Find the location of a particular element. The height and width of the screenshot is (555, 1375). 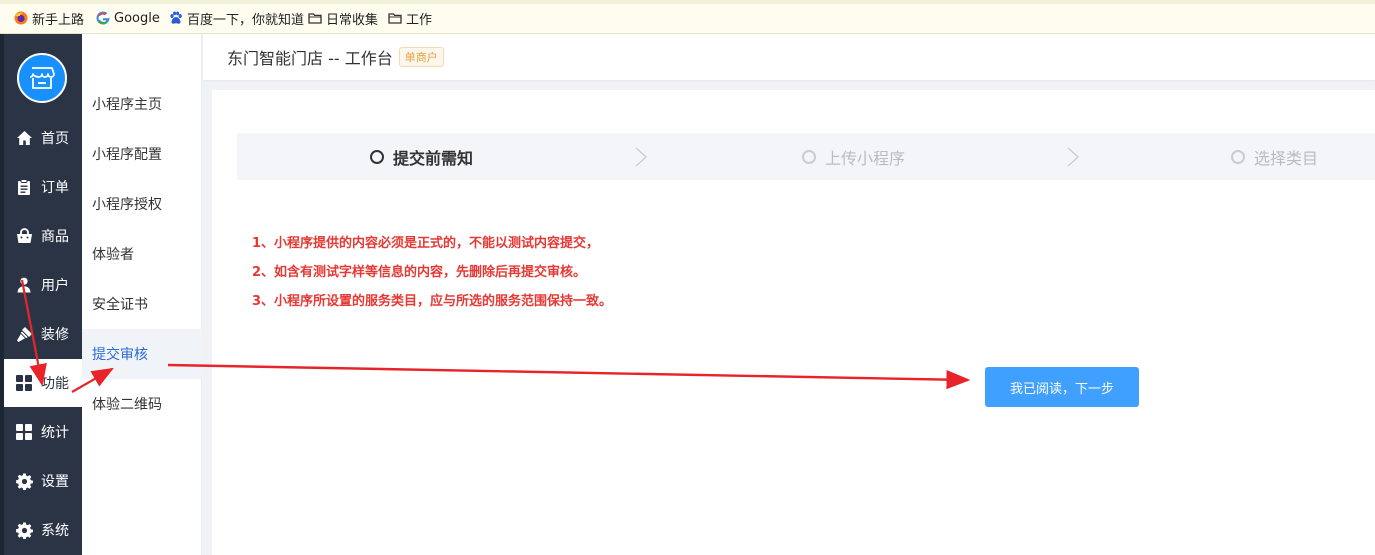

notice-line: 1、小程序提供的内容必须是正式的，不能以测试内容提交， is located at coordinates (426, 243).